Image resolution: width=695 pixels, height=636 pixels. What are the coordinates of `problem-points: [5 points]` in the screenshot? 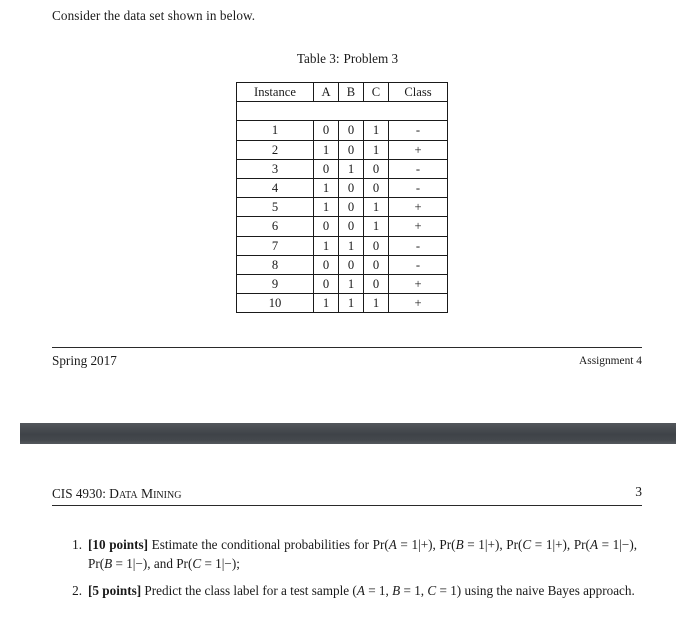 It's located at (115, 590).